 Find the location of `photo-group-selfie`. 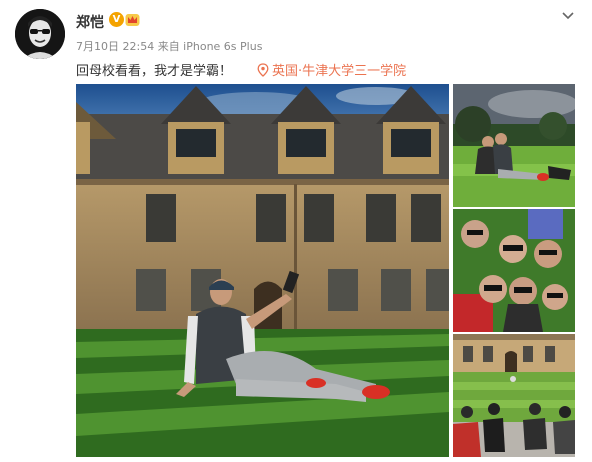

photo-group-selfie is located at coordinates (514, 270).